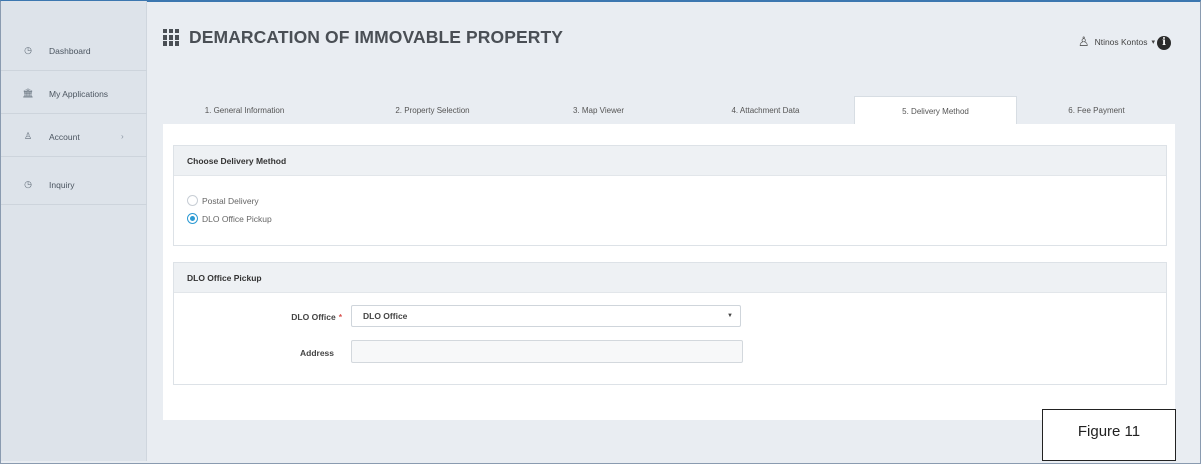 Image resolution: width=1201 pixels, height=464 pixels. What do you see at coordinates (670, 161) in the screenshot?
I see `panel-heading: Choose Delivery Method` at bounding box center [670, 161].